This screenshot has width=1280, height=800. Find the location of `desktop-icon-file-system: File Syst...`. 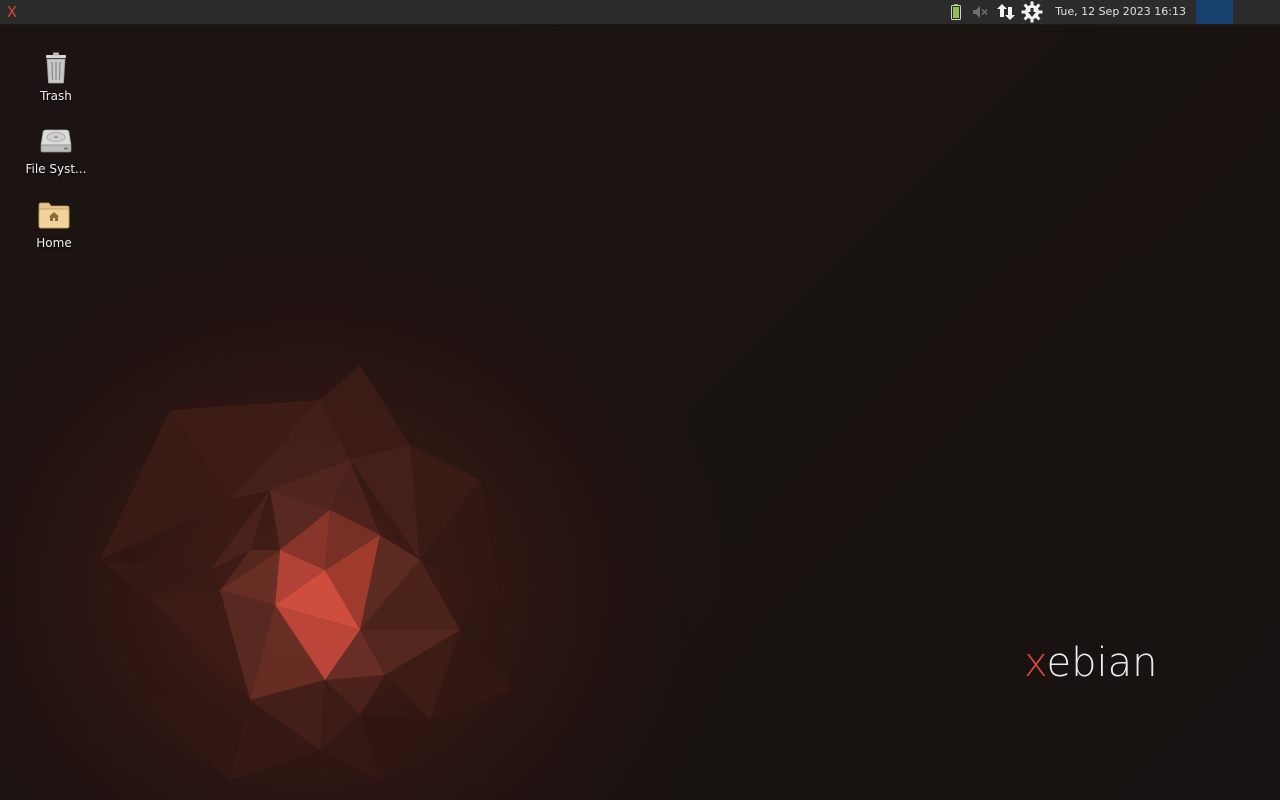

desktop-icon-file-system: File Syst... is located at coordinates (56, 149).